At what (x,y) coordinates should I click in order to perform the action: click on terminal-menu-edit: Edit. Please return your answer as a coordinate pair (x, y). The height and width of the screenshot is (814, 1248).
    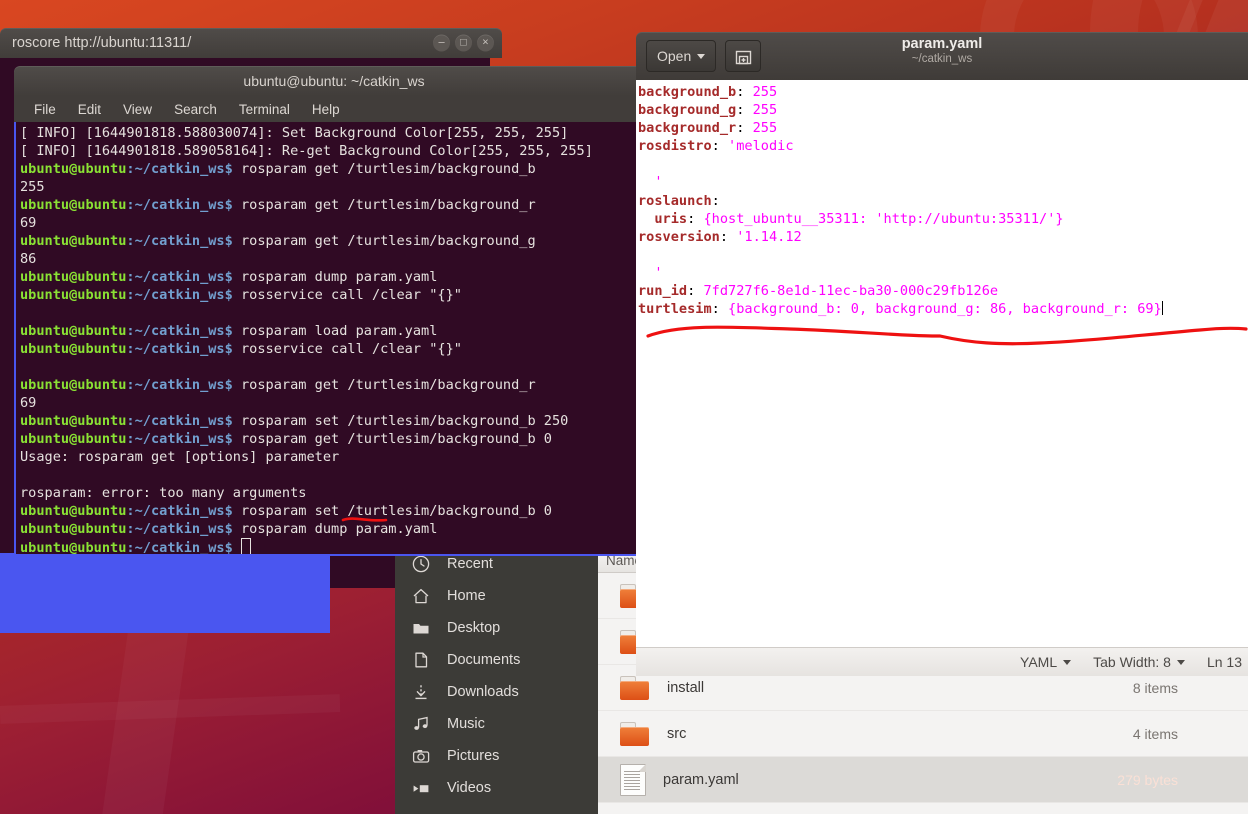
    Looking at the image, I should click on (89, 109).